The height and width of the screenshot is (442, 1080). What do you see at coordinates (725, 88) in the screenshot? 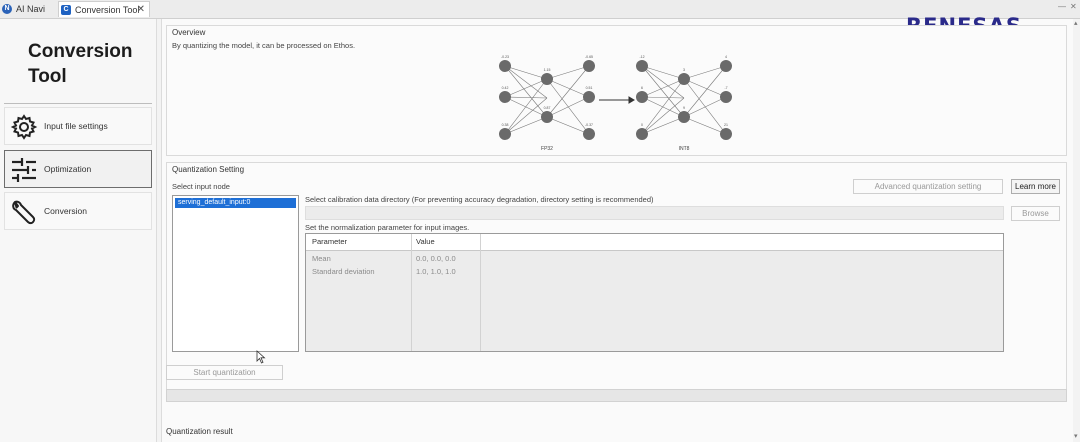
I see `diagram-node-label: -7` at bounding box center [725, 88].